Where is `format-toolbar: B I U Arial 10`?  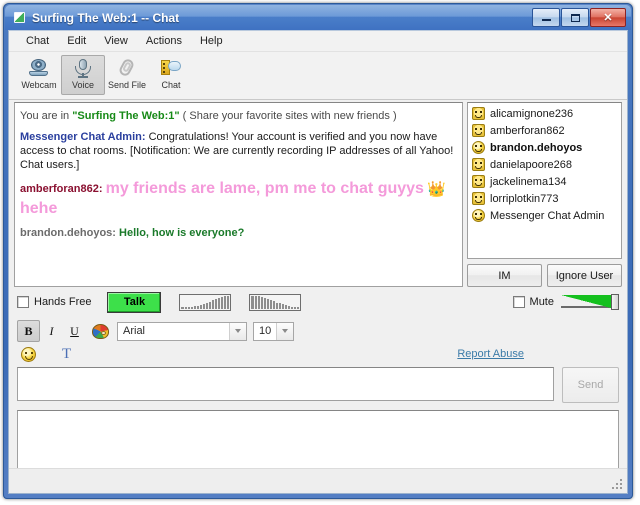
format-toolbar: B I U Arial 10 is located at coordinates (318, 331).